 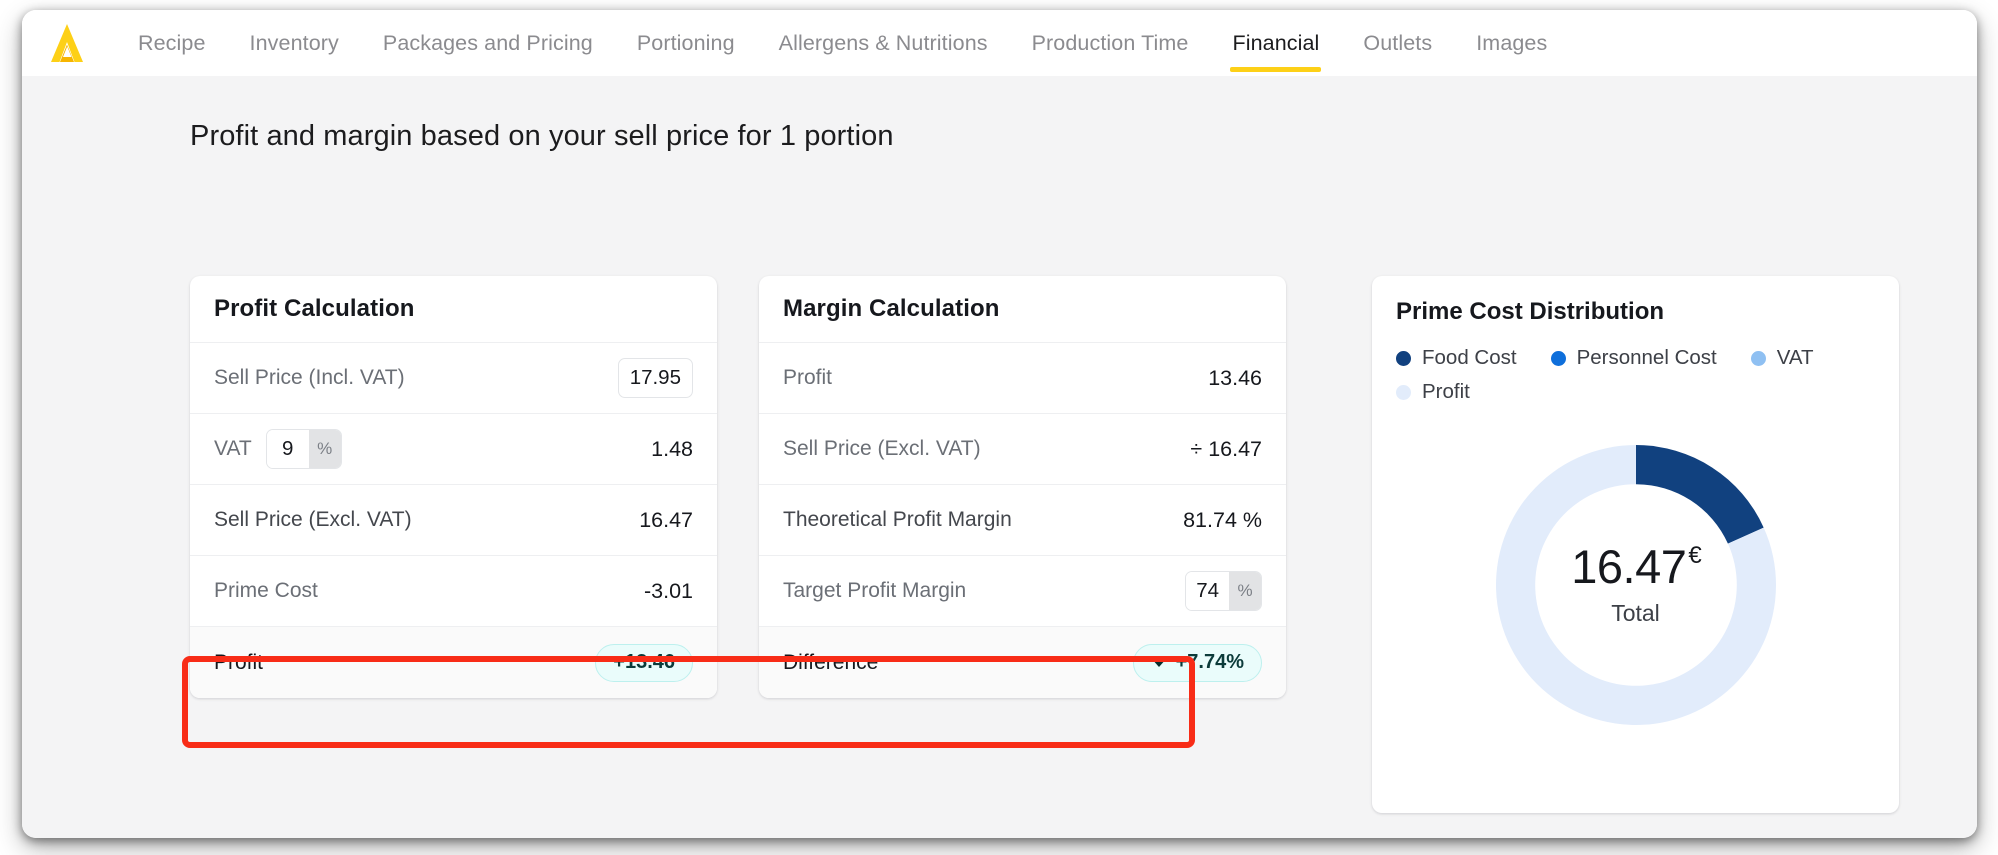 I want to click on profit-badge: +13.46, so click(x=644, y=662).